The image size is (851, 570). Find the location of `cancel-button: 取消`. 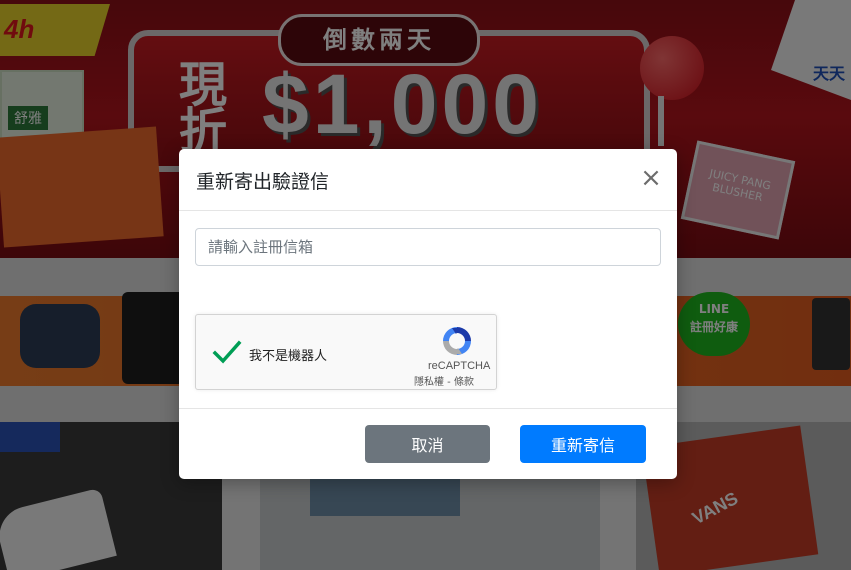

cancel-button: 取消 is located at coordinates (427, 444).